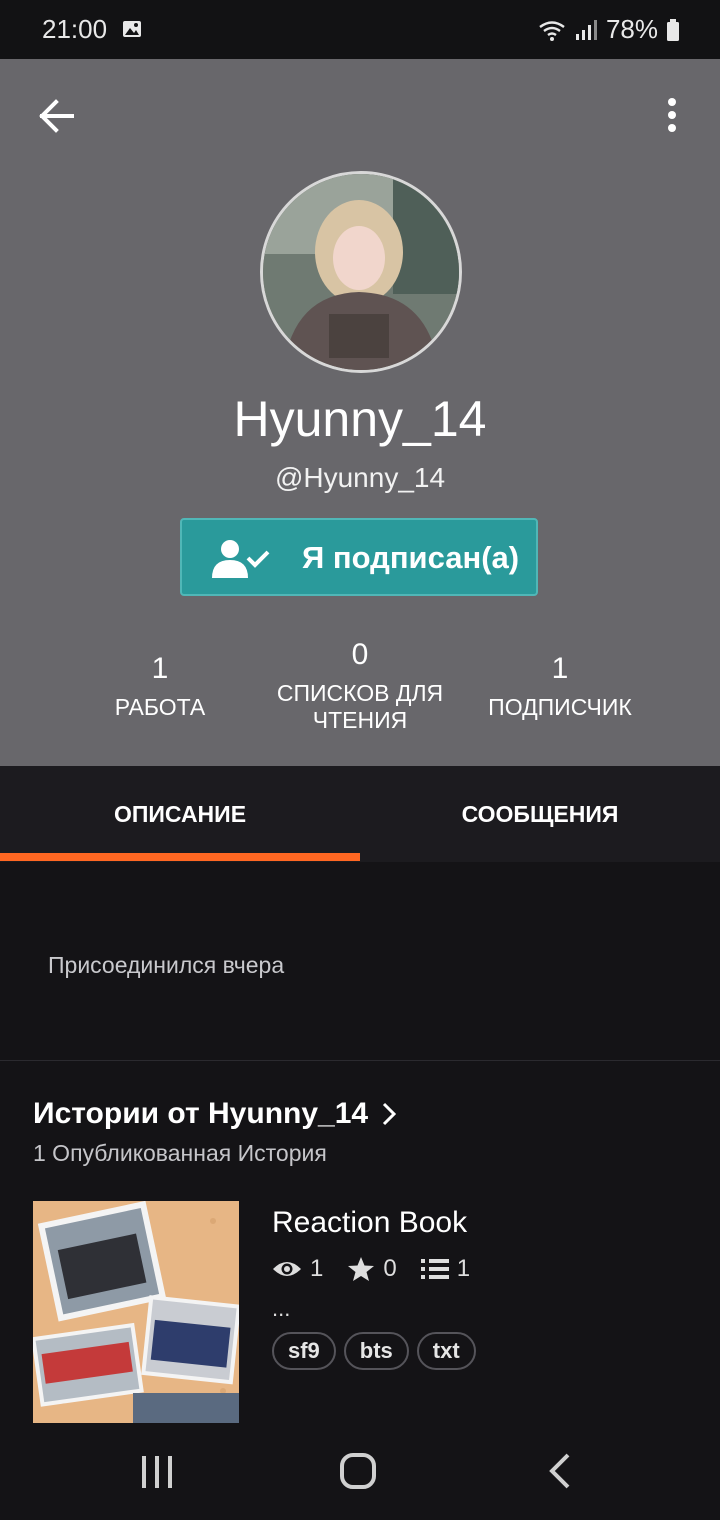 This screenshot has height=1520, width=720. What do you see at coordinates (390, 1268) in the screenshot?
I see `story-votes-count: 0` at bounding box center [390, 1268].